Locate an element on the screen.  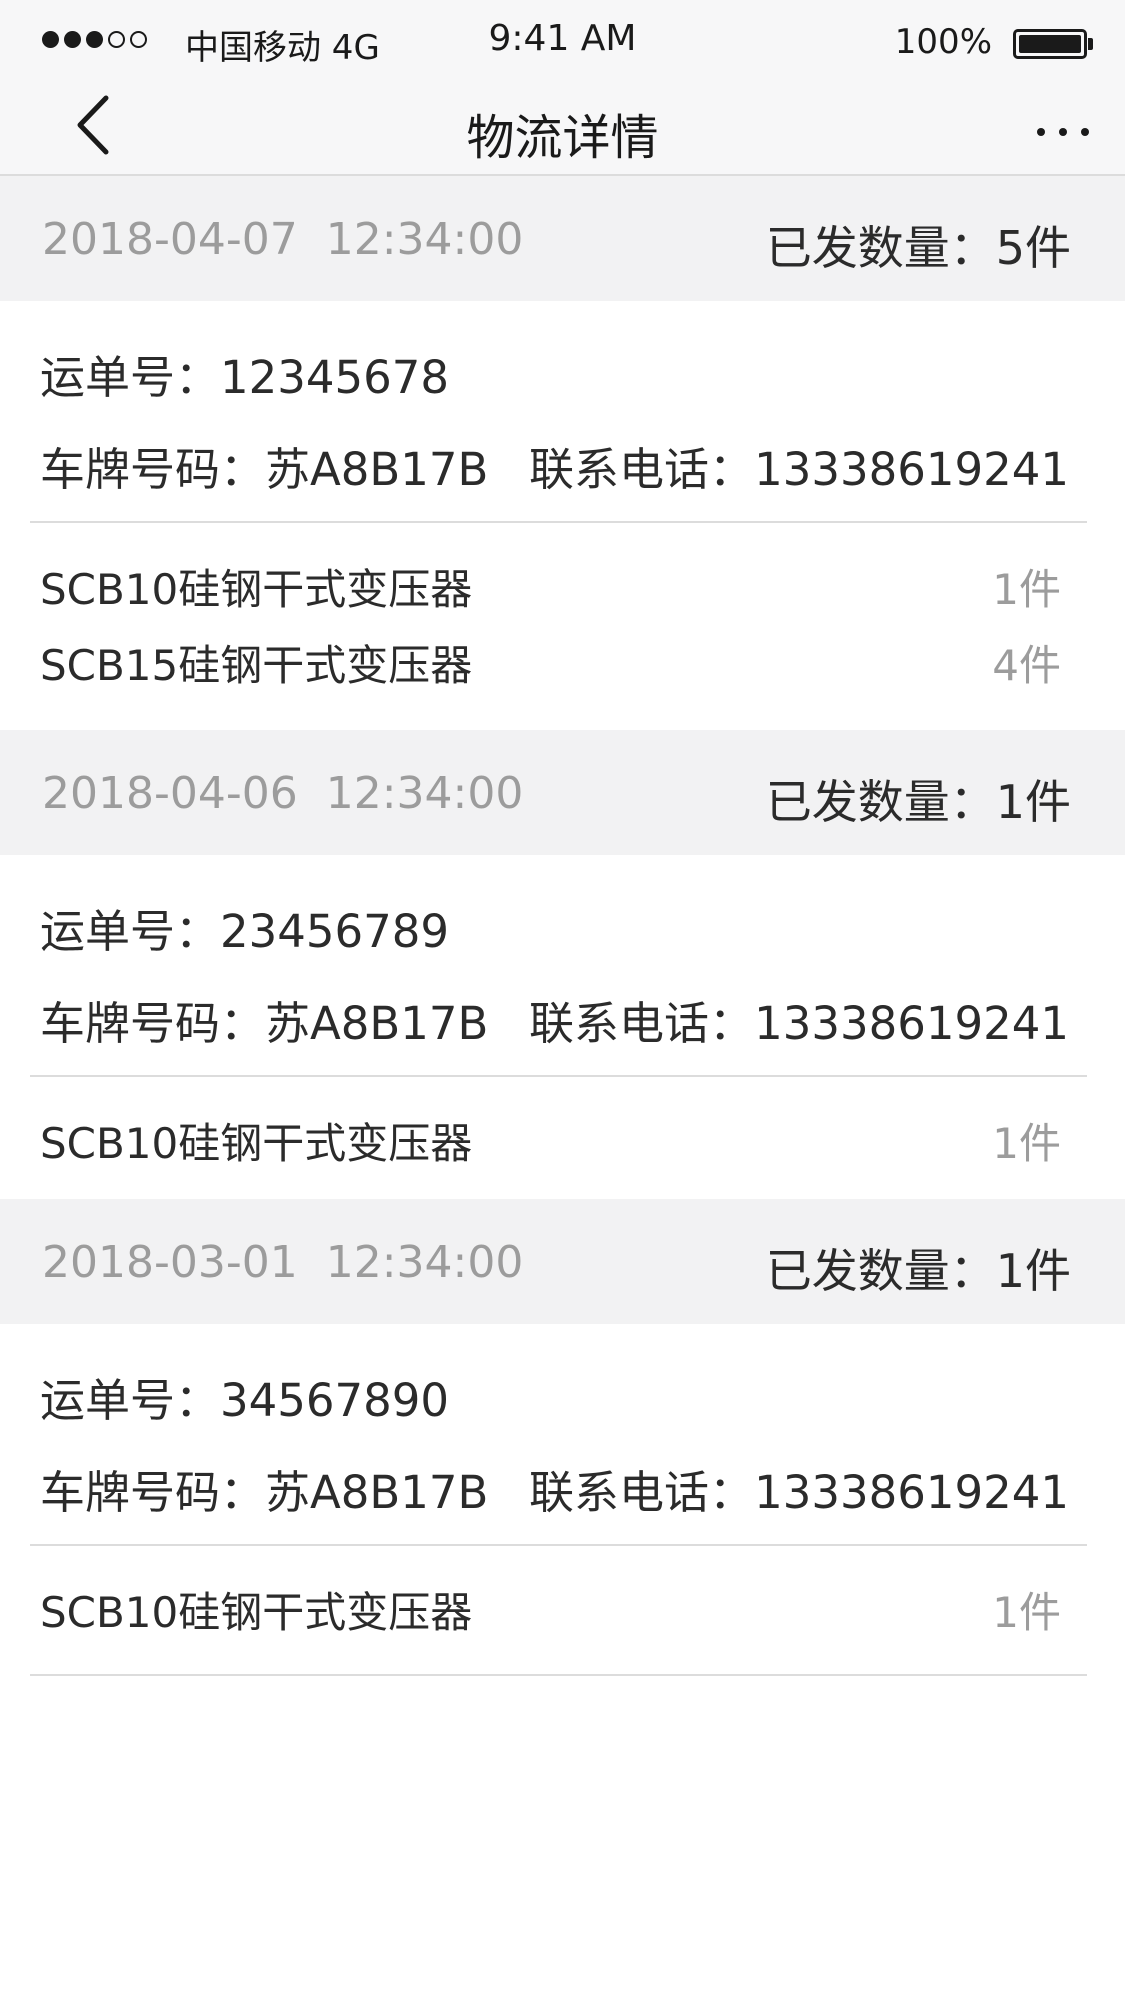
record-datetime: 2018-03-01 12:34:00 is located at coordinates (283, 1262).